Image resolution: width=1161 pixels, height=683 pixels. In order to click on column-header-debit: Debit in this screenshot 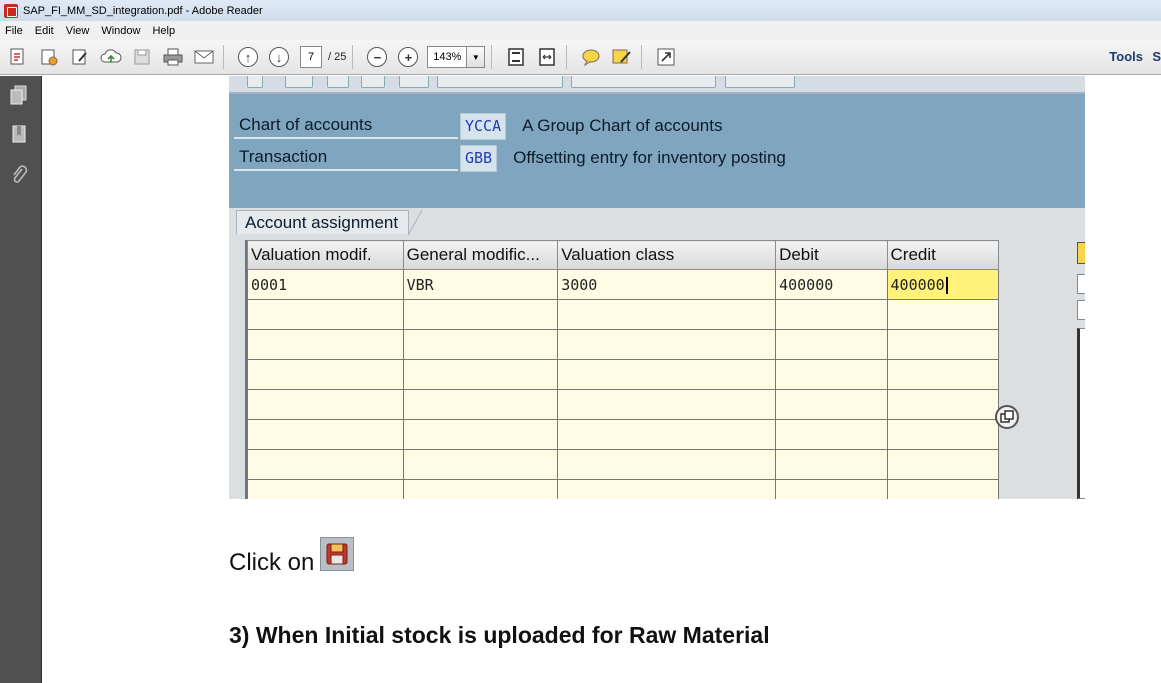, I will do `click(831, 255)`.